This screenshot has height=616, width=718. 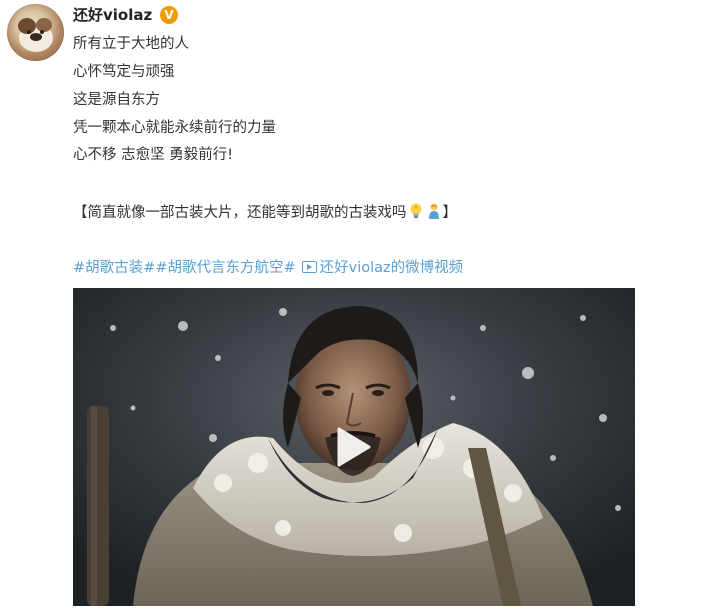 What do you see at coordinates (309, 267) in the screenshot?
I see `video-link-icon` at bounding box center [309, 267].